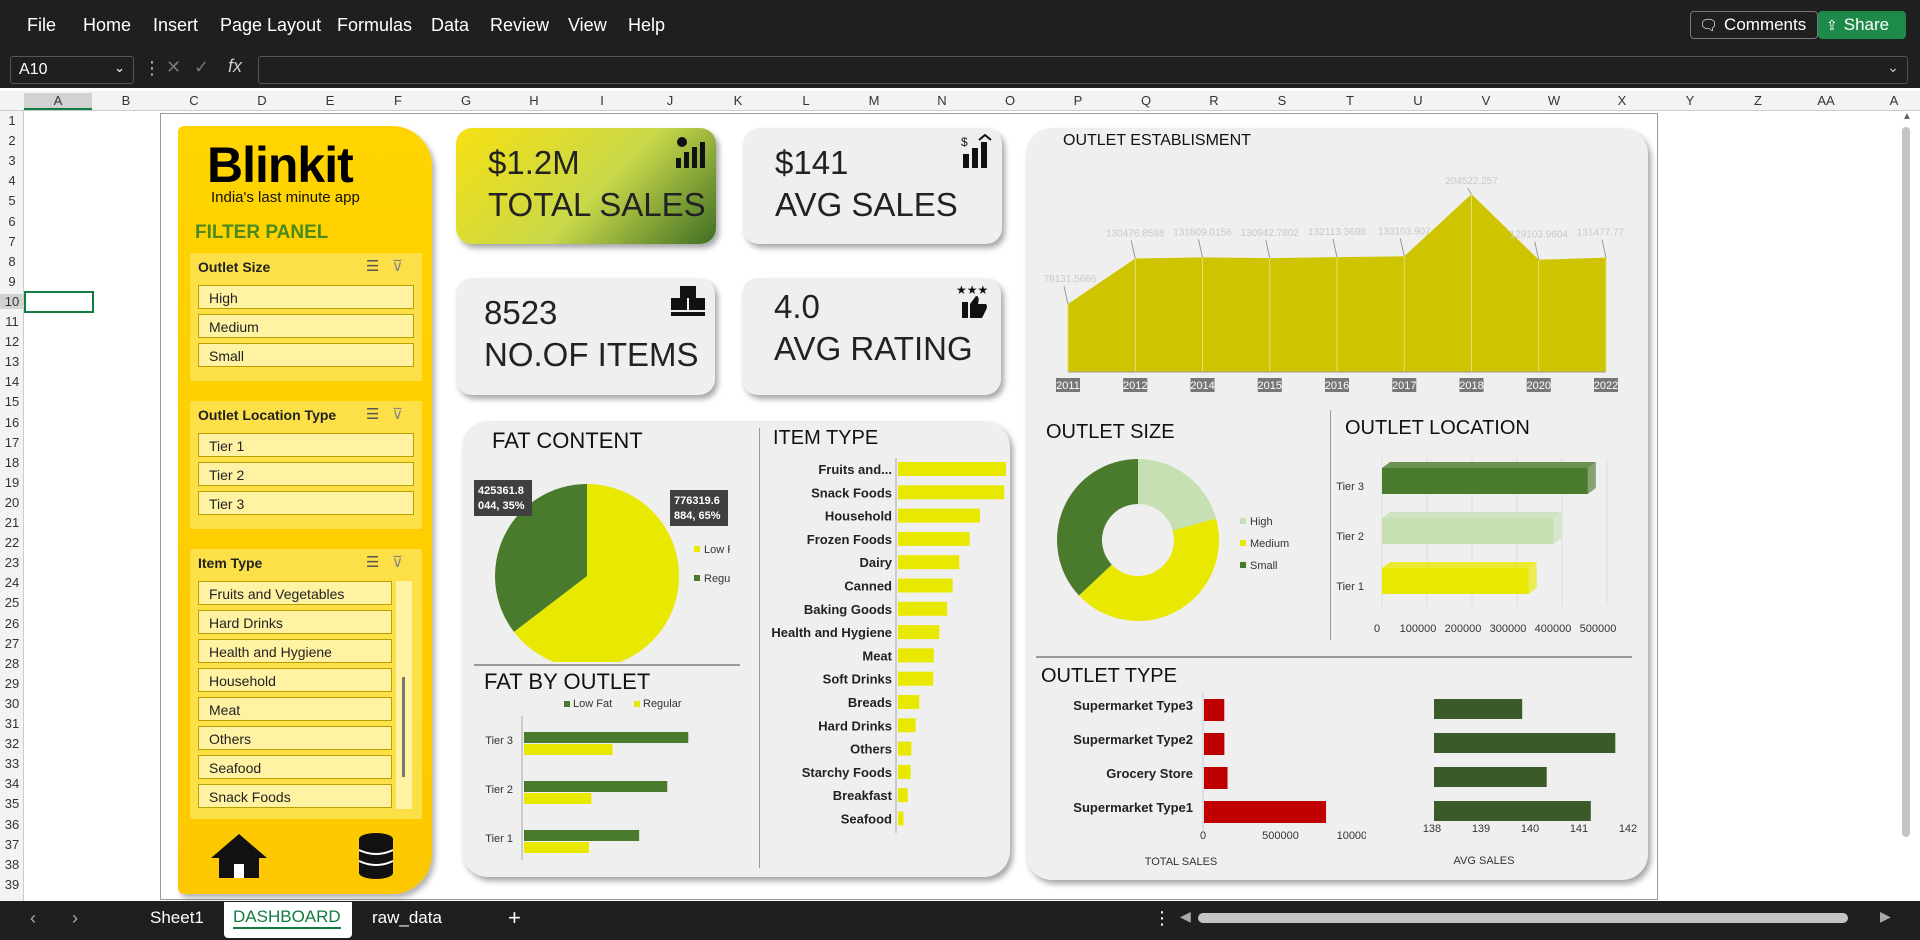  Describe the element at coordinates (306, 445) in the screenshot. I see `slicer-item-tier-1: Tier 1` at that location.